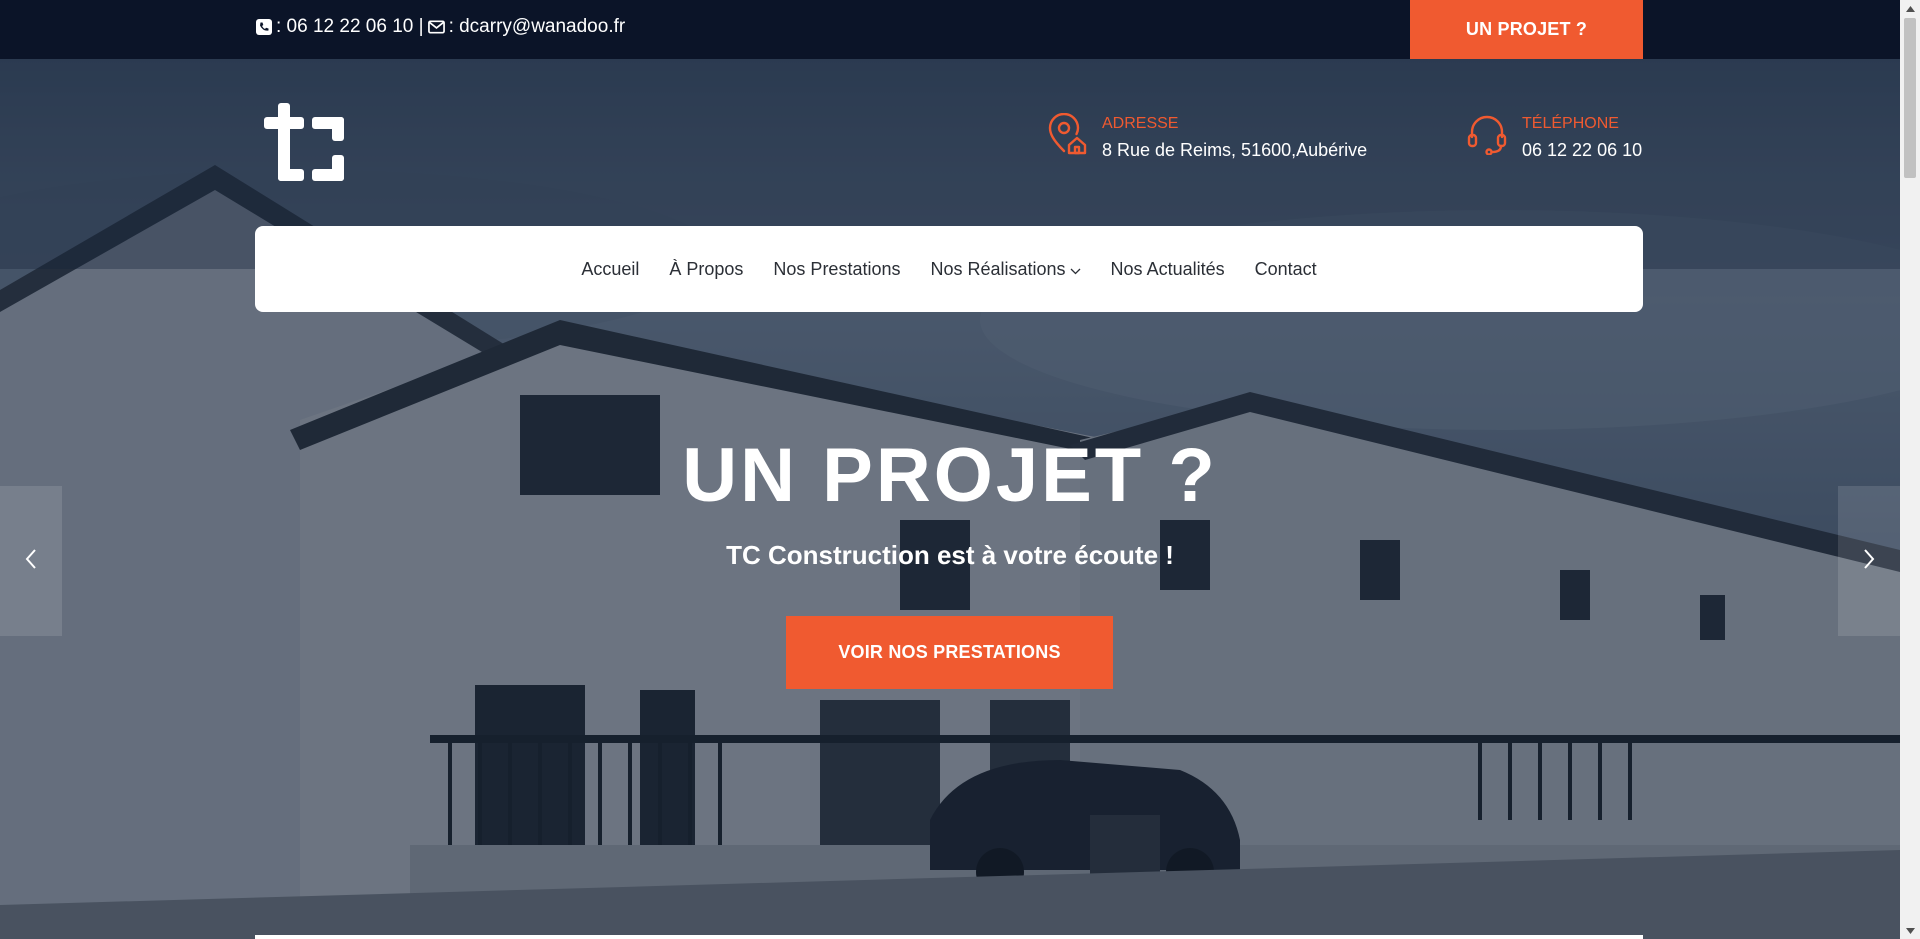 This screenshot has height=939, width=1920. What do you see at coordinates (998, 268) in the screenshot?
I see `nav-label: Nos Réalisations` at bounding box center [998, 268].